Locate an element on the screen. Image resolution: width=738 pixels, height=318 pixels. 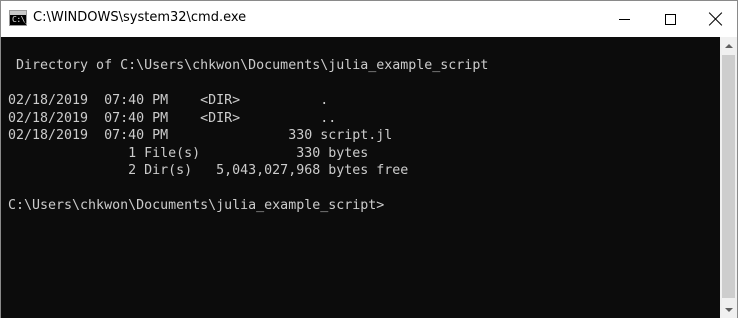
close-button is located at coordinates (715, 19).